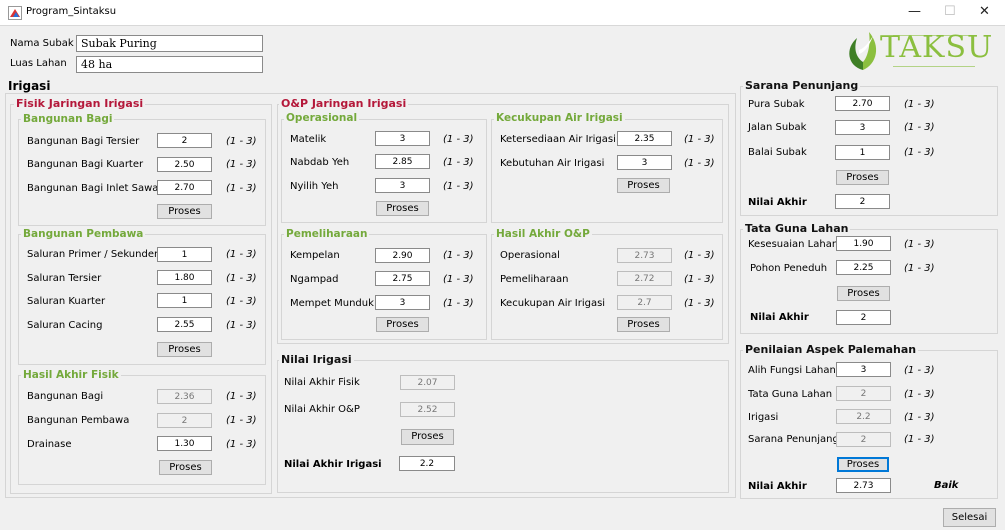 The image size is (1005, 530). What do you see at coordinates (184, 164) in the screenshot?
I see `bagi-kuarter-input: 2.50` at bounding box center [184, 164].